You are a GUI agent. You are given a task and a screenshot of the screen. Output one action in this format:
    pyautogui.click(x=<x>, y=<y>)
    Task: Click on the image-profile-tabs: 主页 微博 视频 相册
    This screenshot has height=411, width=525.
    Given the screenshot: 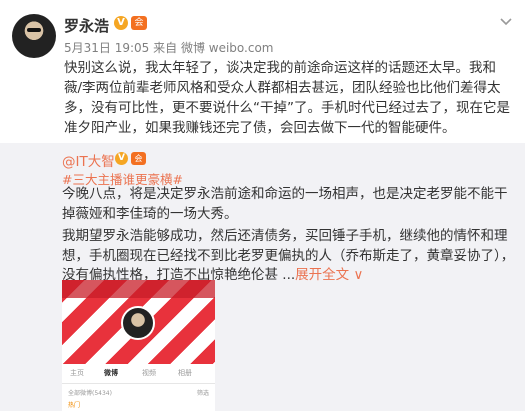 What is the action you would take?
    pyautogui.click(x=138, y=373)
    